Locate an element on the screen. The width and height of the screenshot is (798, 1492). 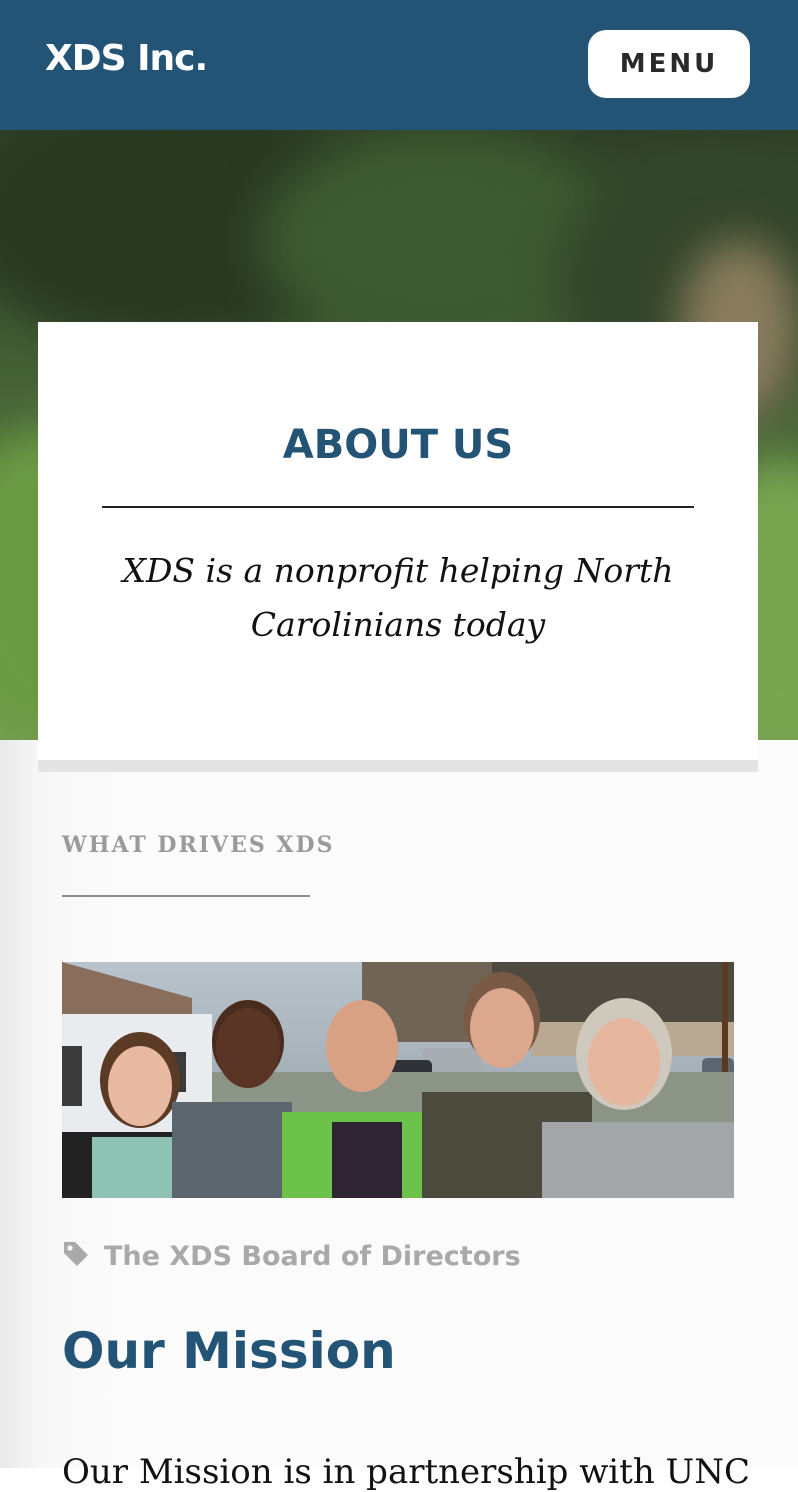
site-header: XDS Inc. MENU is located at coordinates (399, 65).